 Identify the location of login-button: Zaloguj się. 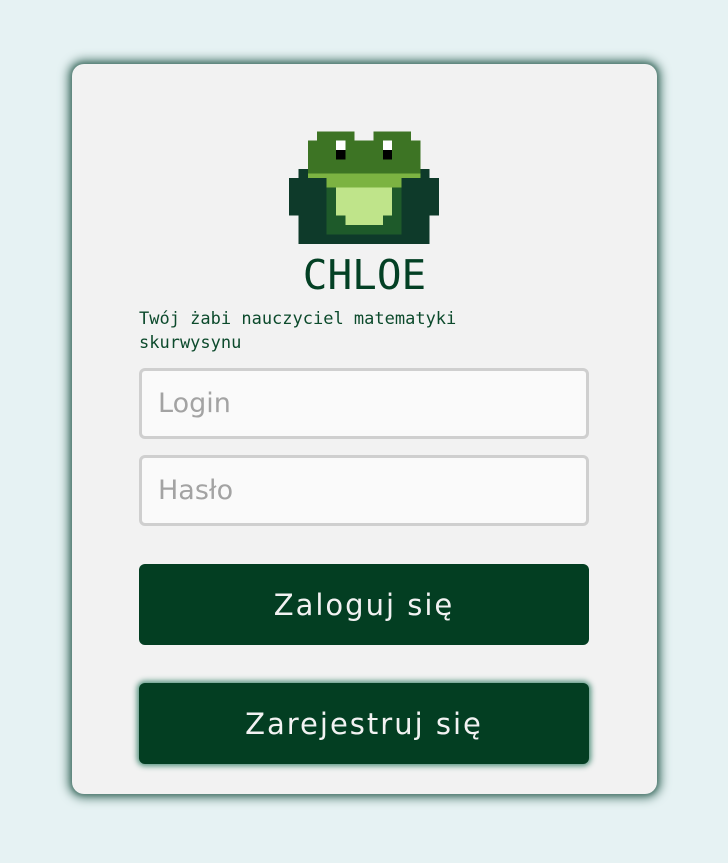
(364, 604).